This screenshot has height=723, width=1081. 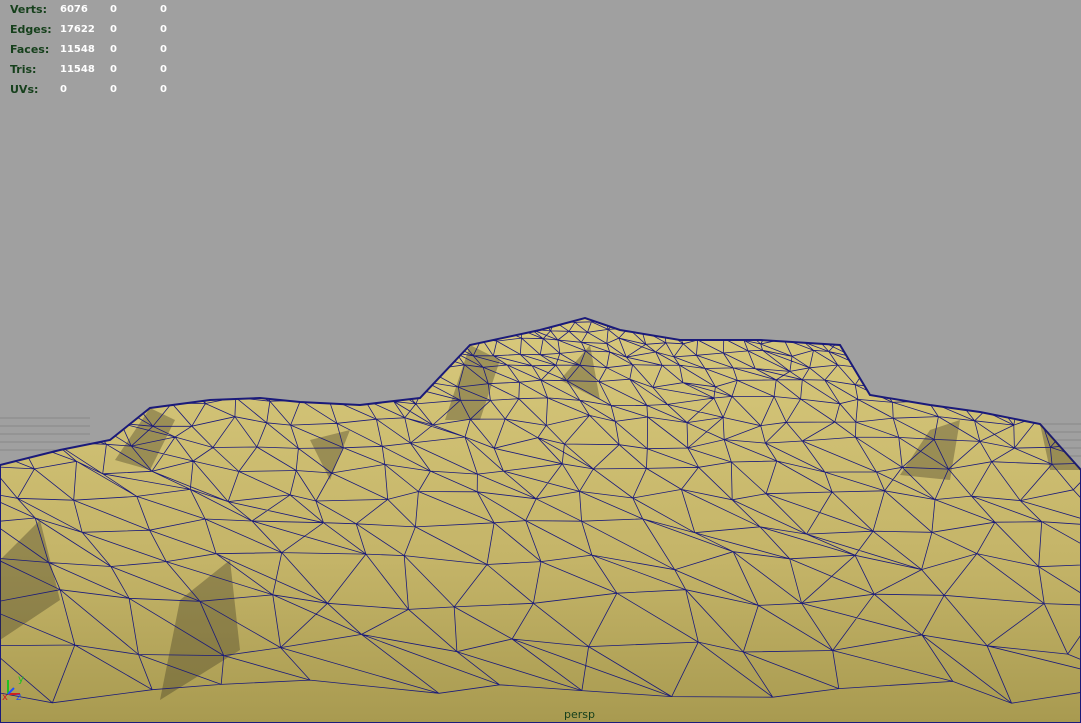 I want to click on hud-value-tris-component: 0, so click(x=163, y=69).